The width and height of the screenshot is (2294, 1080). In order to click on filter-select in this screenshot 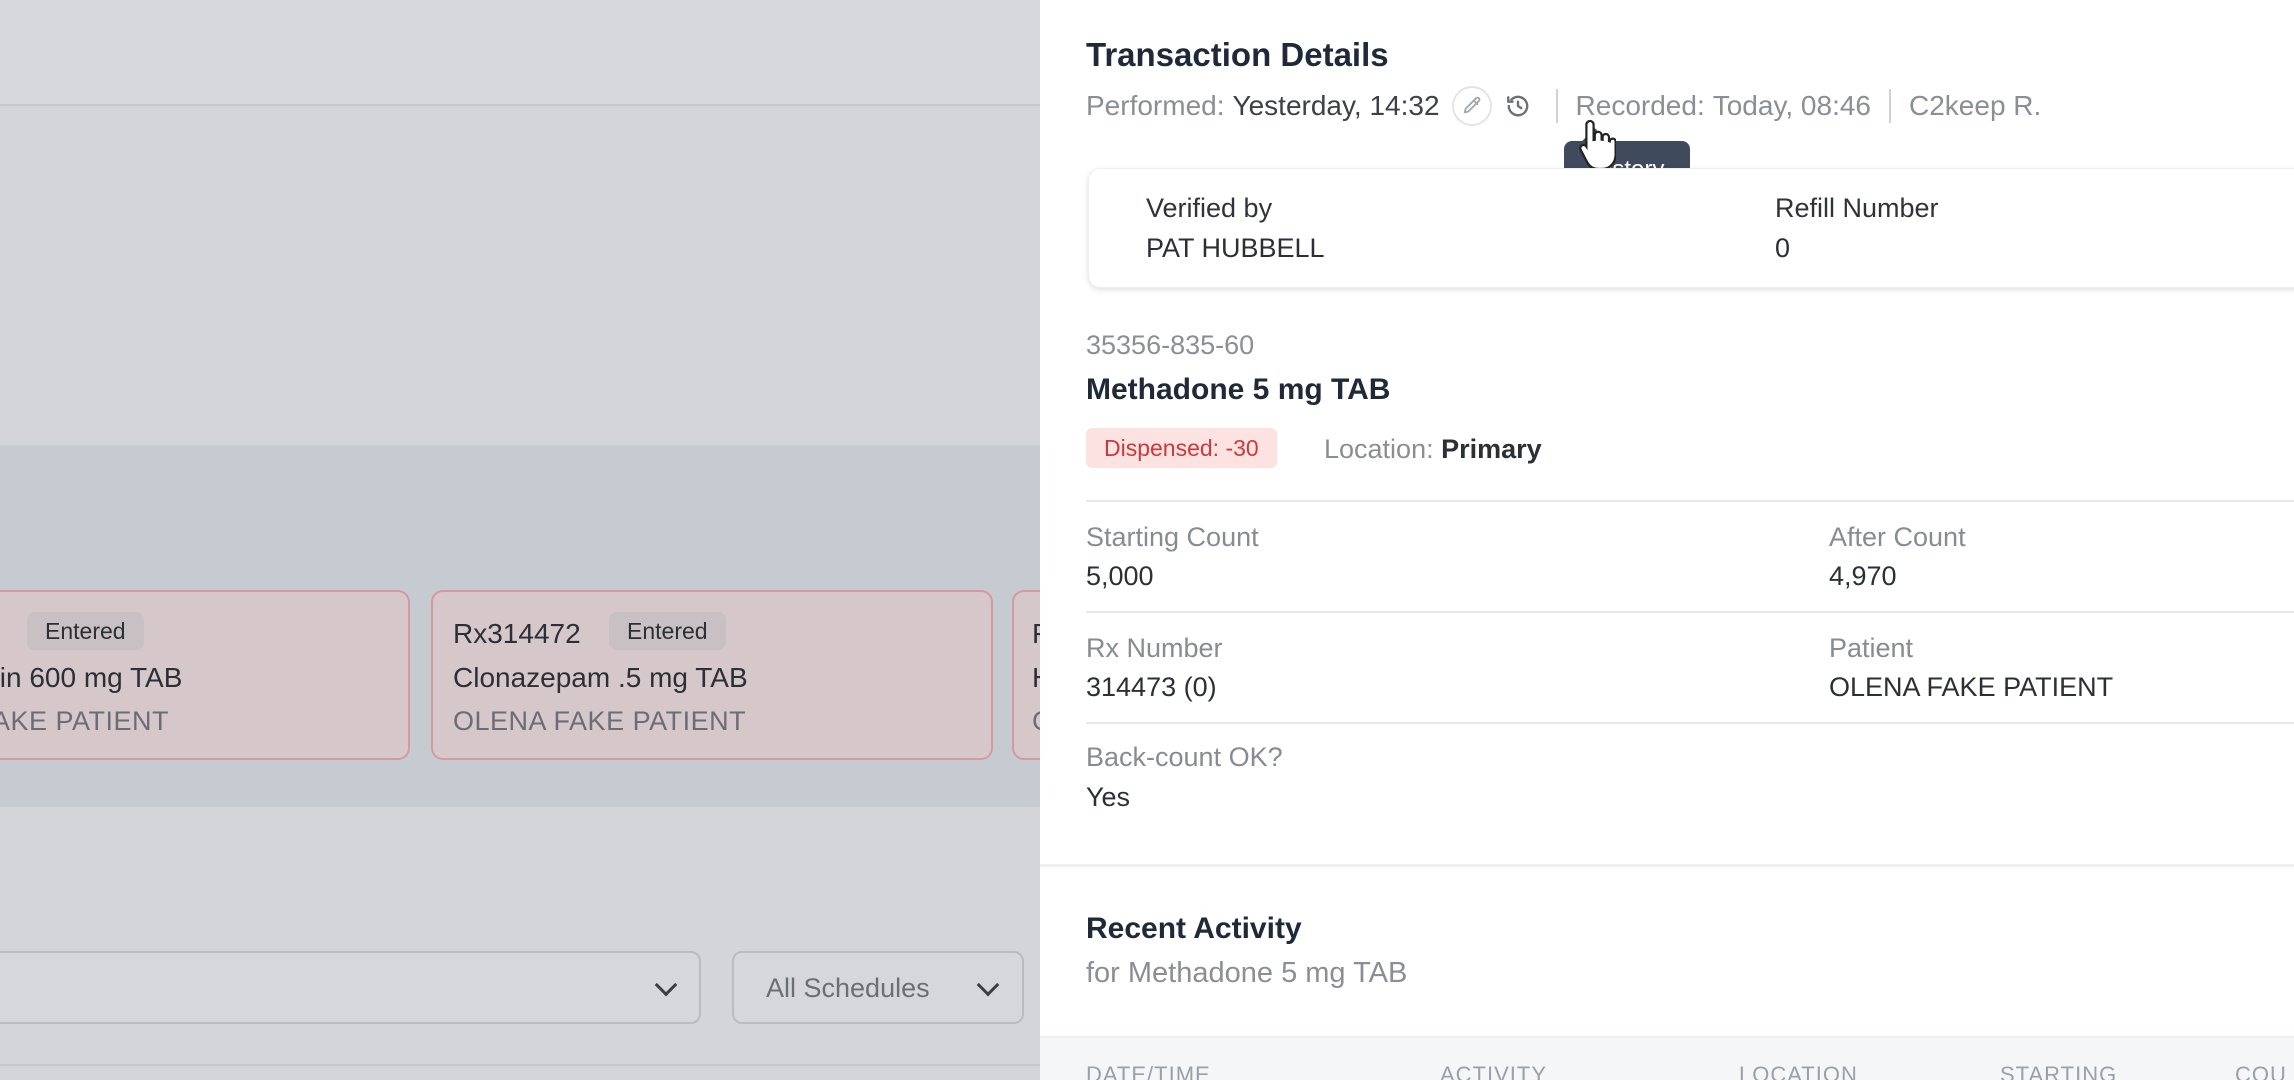, I will do `click(350, 987)`.